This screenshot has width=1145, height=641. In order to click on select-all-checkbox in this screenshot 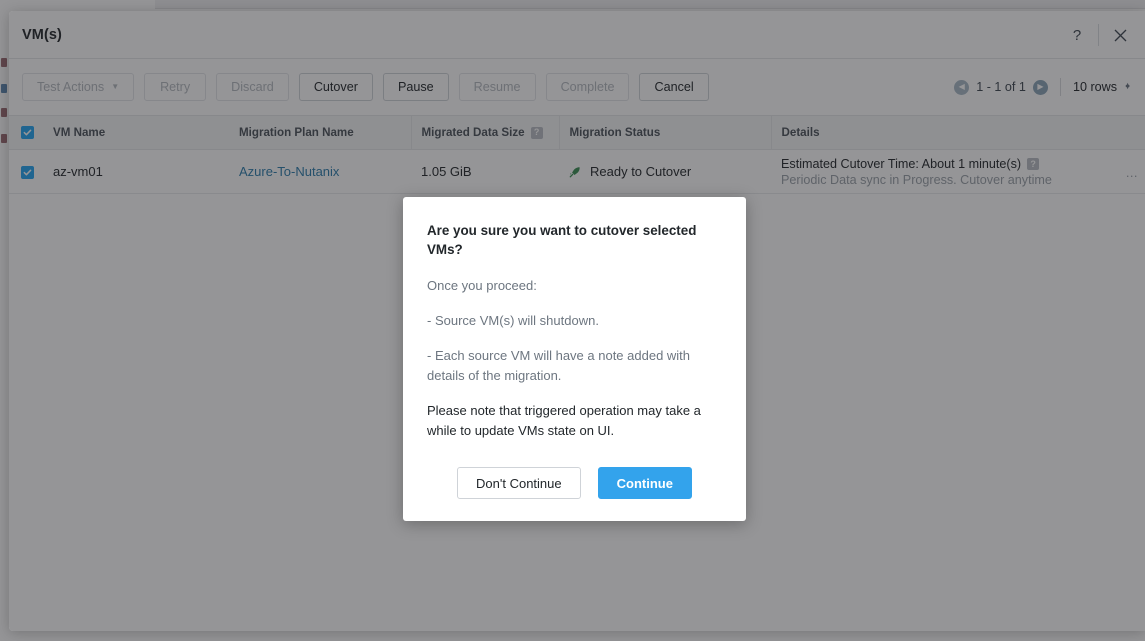, I will do `click(27, 133)`.